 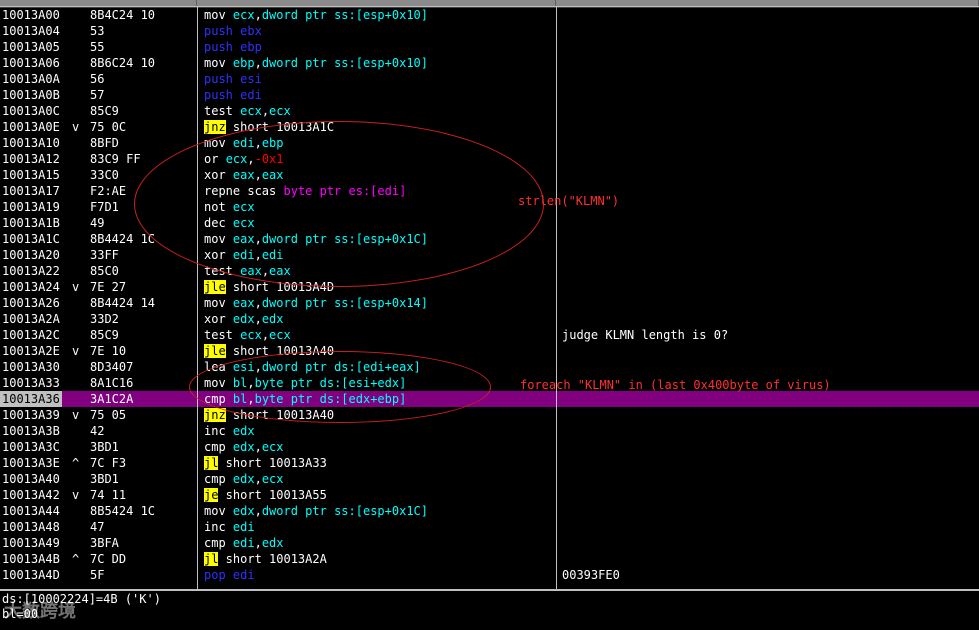 What do you see at coordinates (344, 511) in the screenshot?
I see `instruction-token: dword ptr ss:[esp+0x1C]` at bounding box center [344, 511].